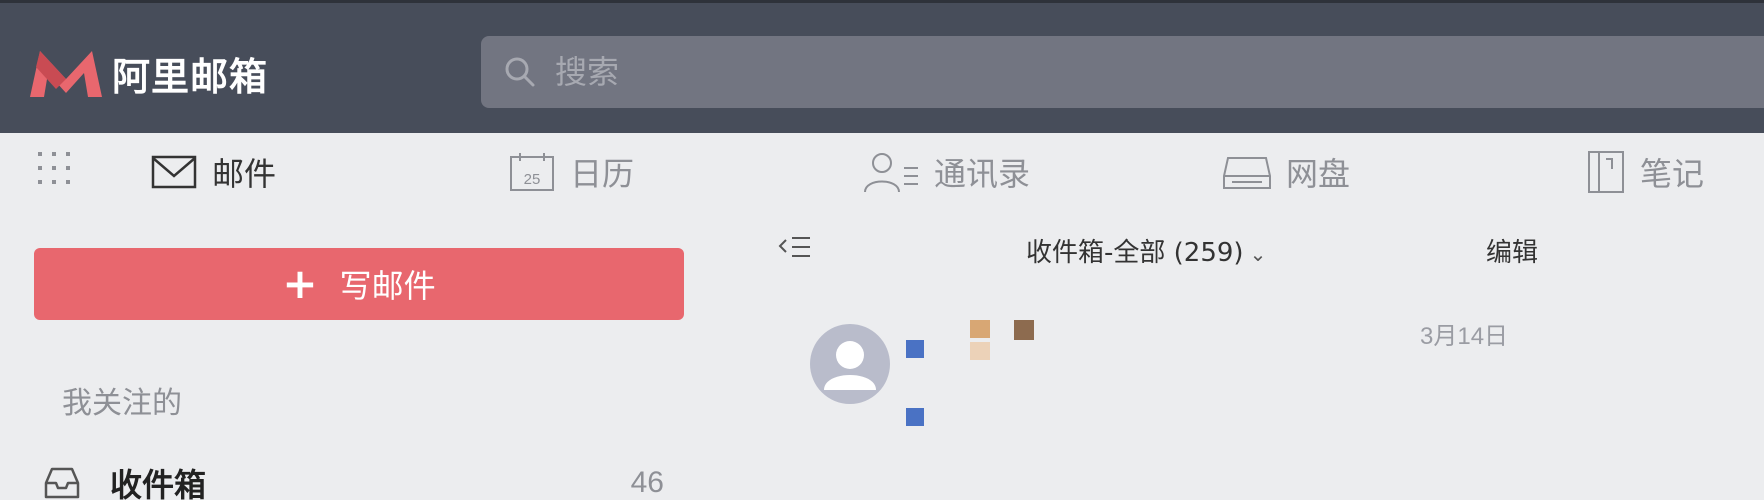 The image size is (1764, 500). I want to click on folder-inbox: 收件箱 46, so click(357, 479).